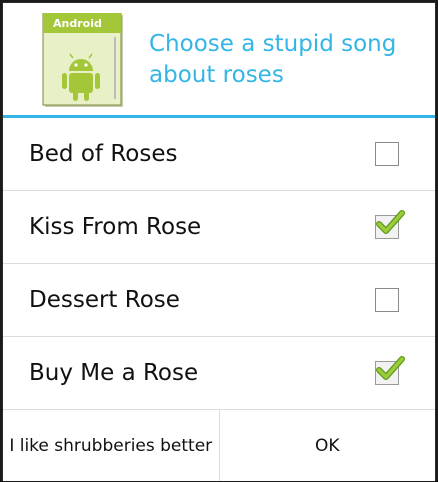 Image resolution: width=438 pixels, height=482 pixels. Describe the element at coordinates (219, 154) in the screenshot. I see `list-item: Bed of Roses` at that location.